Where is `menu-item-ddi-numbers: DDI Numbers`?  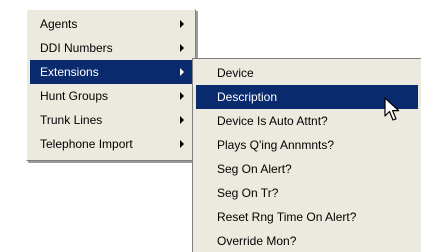 menu-item-ddi-numbers: DDI Numbers is located at coordinates (111, 48).